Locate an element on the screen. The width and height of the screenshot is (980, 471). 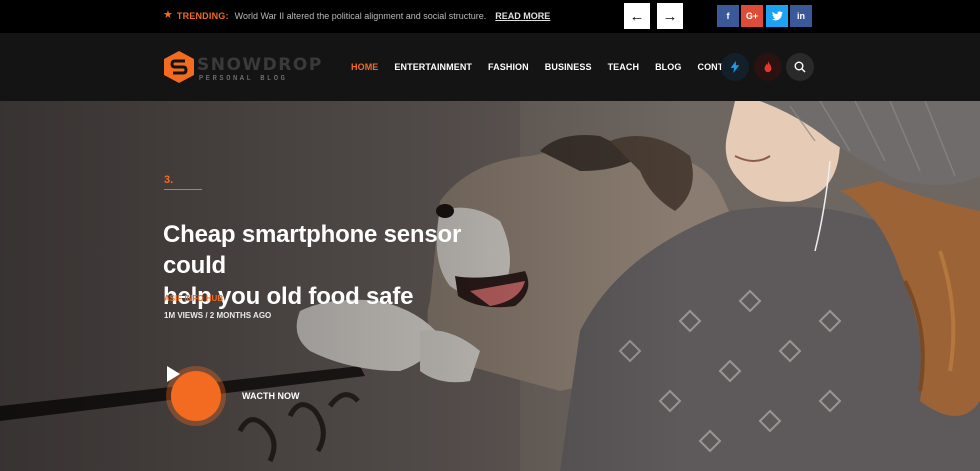
twitter-button is located at coordinates (777, 16).